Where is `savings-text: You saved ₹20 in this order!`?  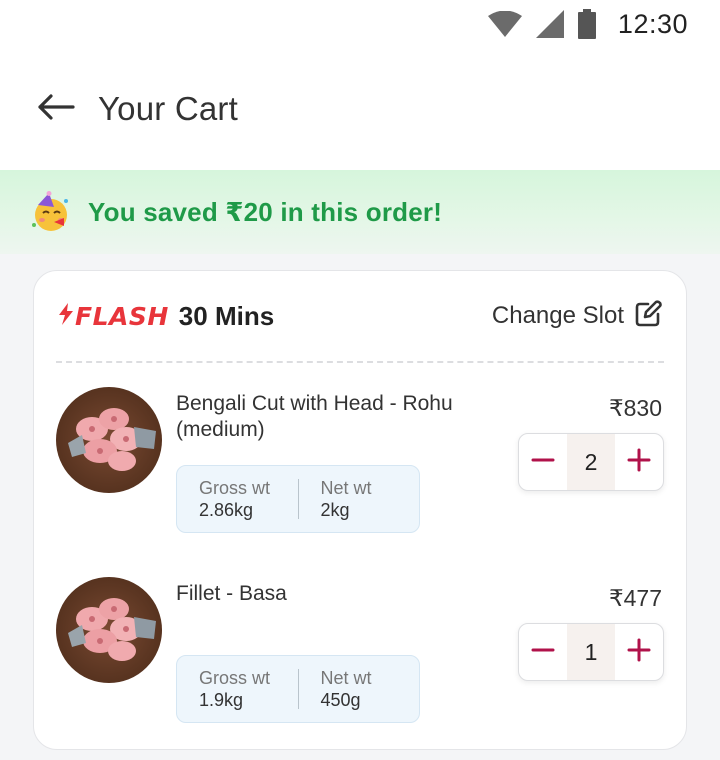 savings-text: You saved ₹20 in this order! is located at coordinates (265, 211).